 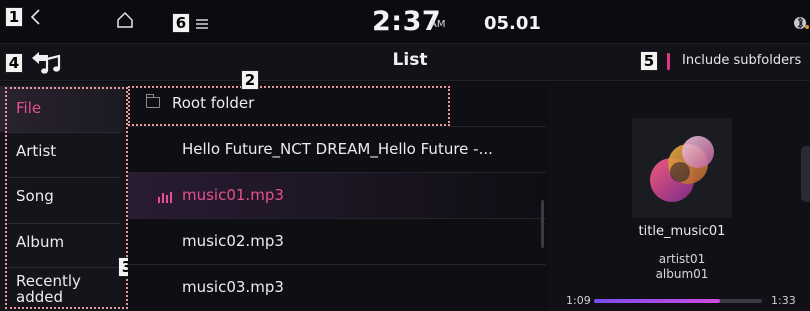 What do you see at coordinates (14, 17) in the screenshot?
I see `callout-1: 1` at bounding box center [14, 17].